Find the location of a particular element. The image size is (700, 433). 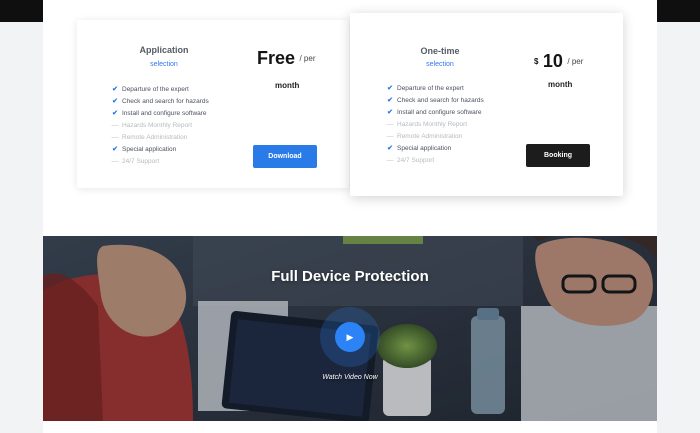

price-currency: $ is located at coordinates (536, 61).